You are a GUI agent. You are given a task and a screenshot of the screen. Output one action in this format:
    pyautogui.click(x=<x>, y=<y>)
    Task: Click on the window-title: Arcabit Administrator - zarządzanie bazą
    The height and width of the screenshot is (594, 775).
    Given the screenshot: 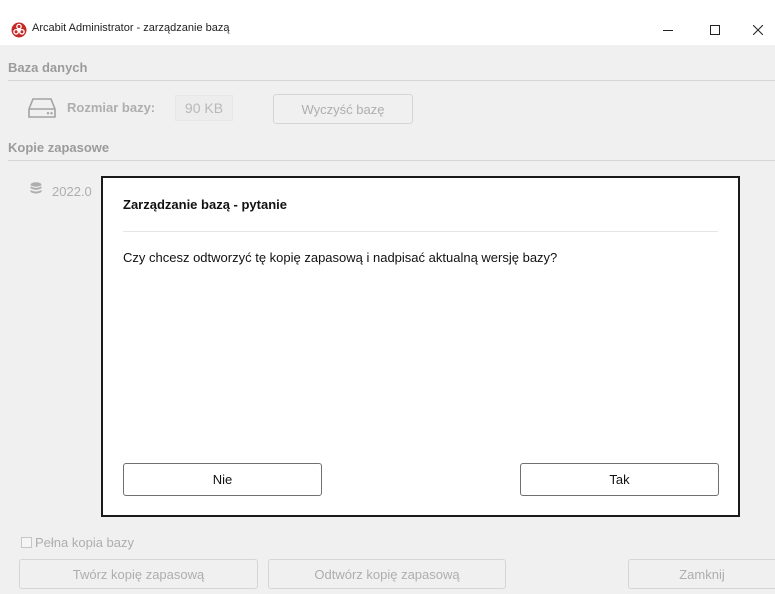 What is the action you would take?
    pyautogui.click(x=131, y=28)
    